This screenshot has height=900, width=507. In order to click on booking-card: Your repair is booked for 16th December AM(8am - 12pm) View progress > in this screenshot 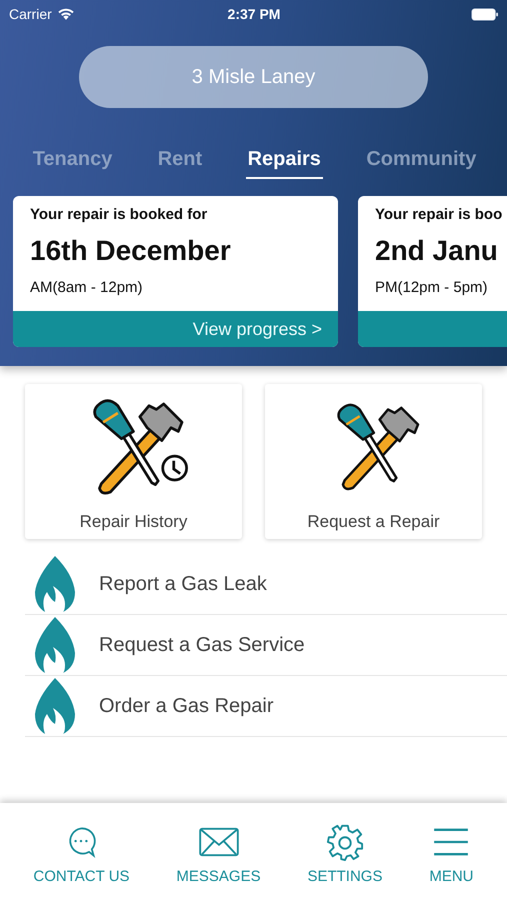, I will do `click(175, 271)`.